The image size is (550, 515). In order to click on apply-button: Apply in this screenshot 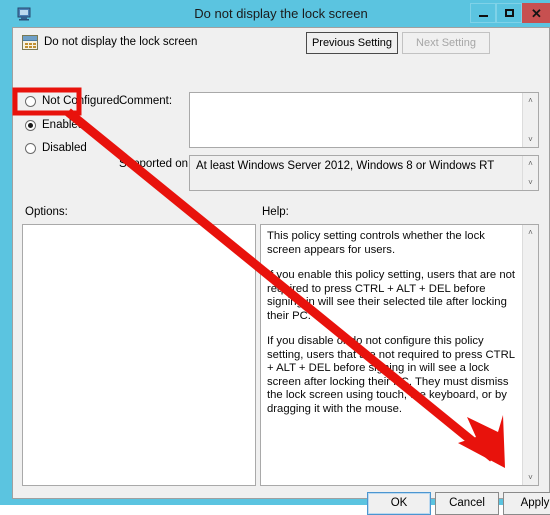, I will do `click(526, 503)`.